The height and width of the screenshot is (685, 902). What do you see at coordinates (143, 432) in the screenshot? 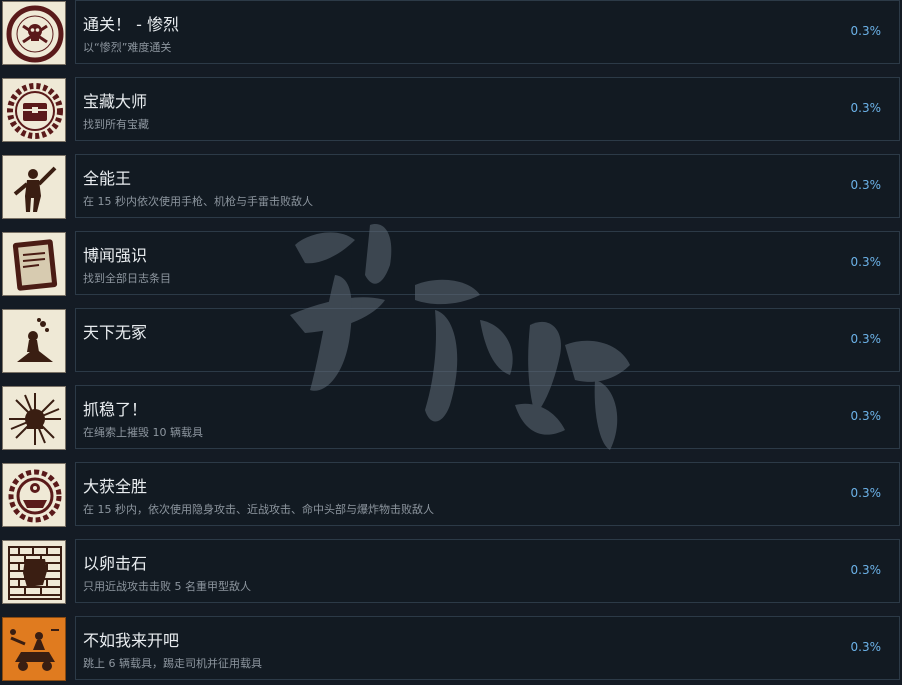
I see `achievement-description: 在绳索上摧毁 10 辆载具` at bounding box center [143, 432].